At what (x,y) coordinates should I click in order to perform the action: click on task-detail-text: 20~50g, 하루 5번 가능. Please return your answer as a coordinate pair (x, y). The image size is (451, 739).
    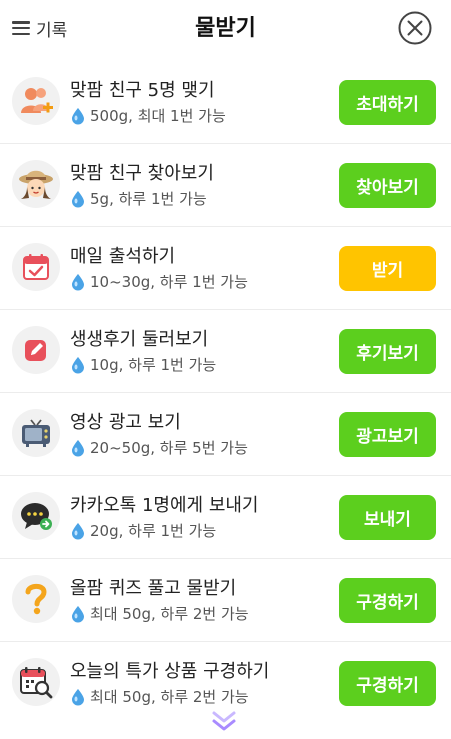
    Looking at the image, I should click on (169, 448).